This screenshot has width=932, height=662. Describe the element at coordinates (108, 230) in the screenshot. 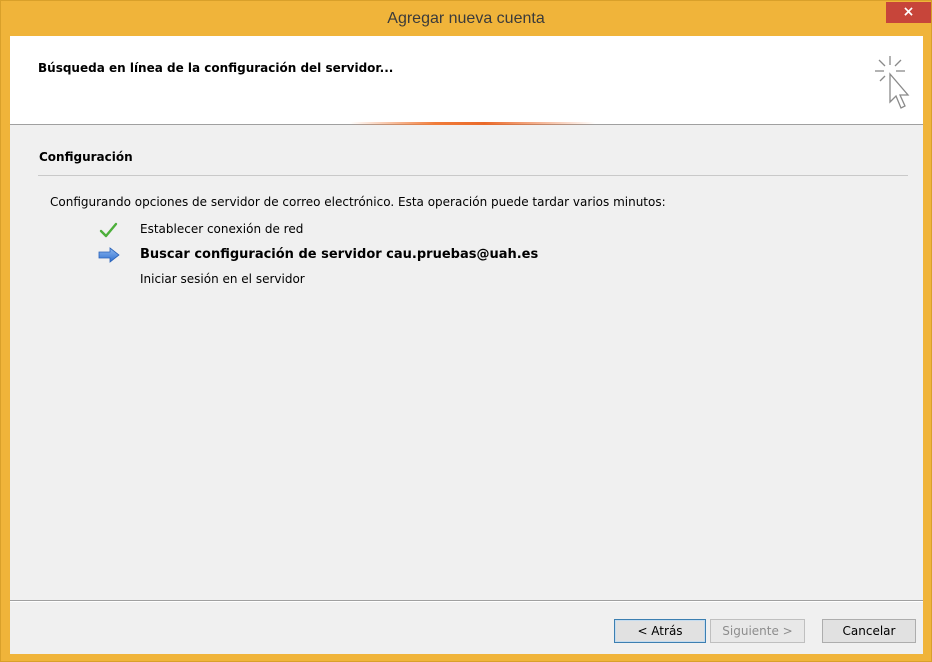

I see `checkmark-icon` at that location.